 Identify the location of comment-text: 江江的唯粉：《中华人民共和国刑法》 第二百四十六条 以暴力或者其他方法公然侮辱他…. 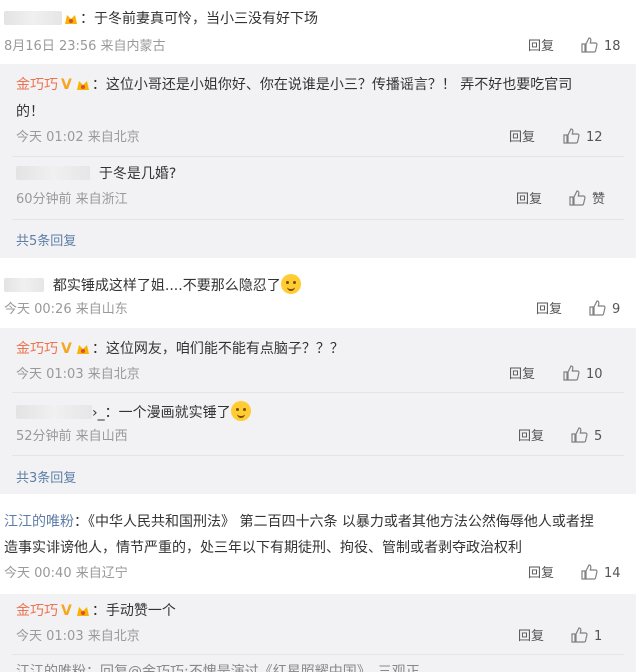
(299, 522).